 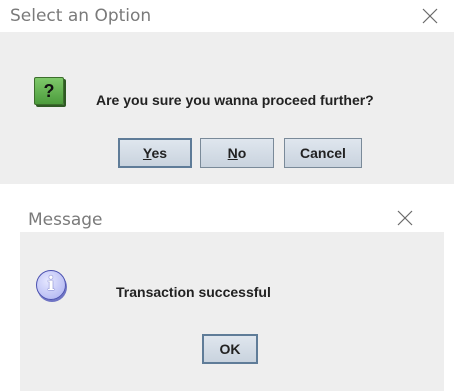 What do you see at coordinates (323, 153) in the screenshot?
I see `cancel-button: Cancel` at bounding box center [323, 153].